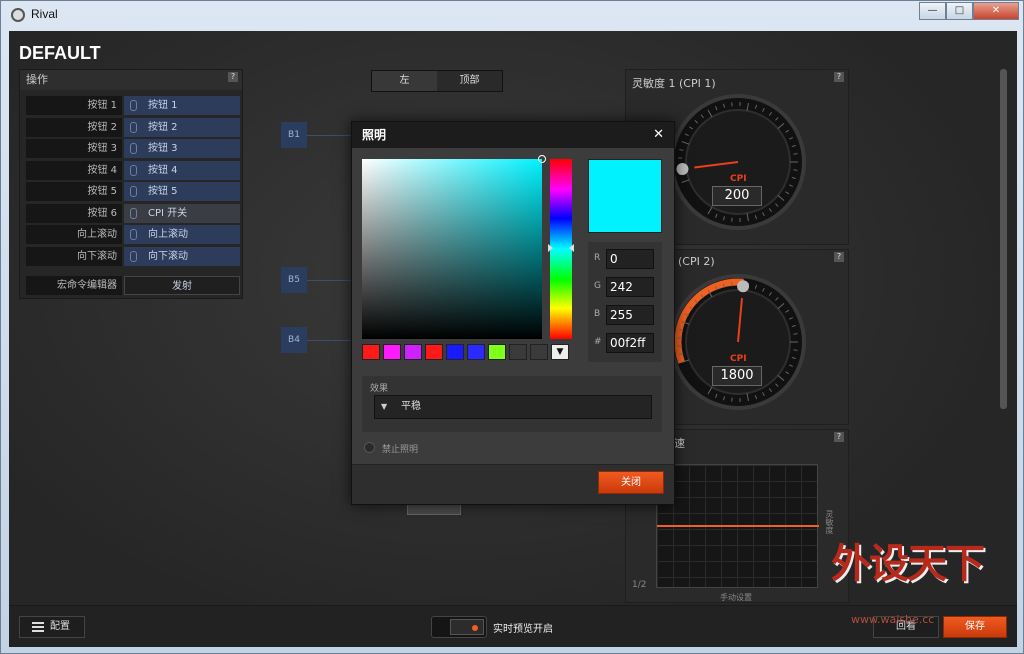 The width and height of the screenshot is (1024, 654). Describe the element at coordinates (182, 234) in the screenshot. I see `button-assignment: 向上滚动` at that location.